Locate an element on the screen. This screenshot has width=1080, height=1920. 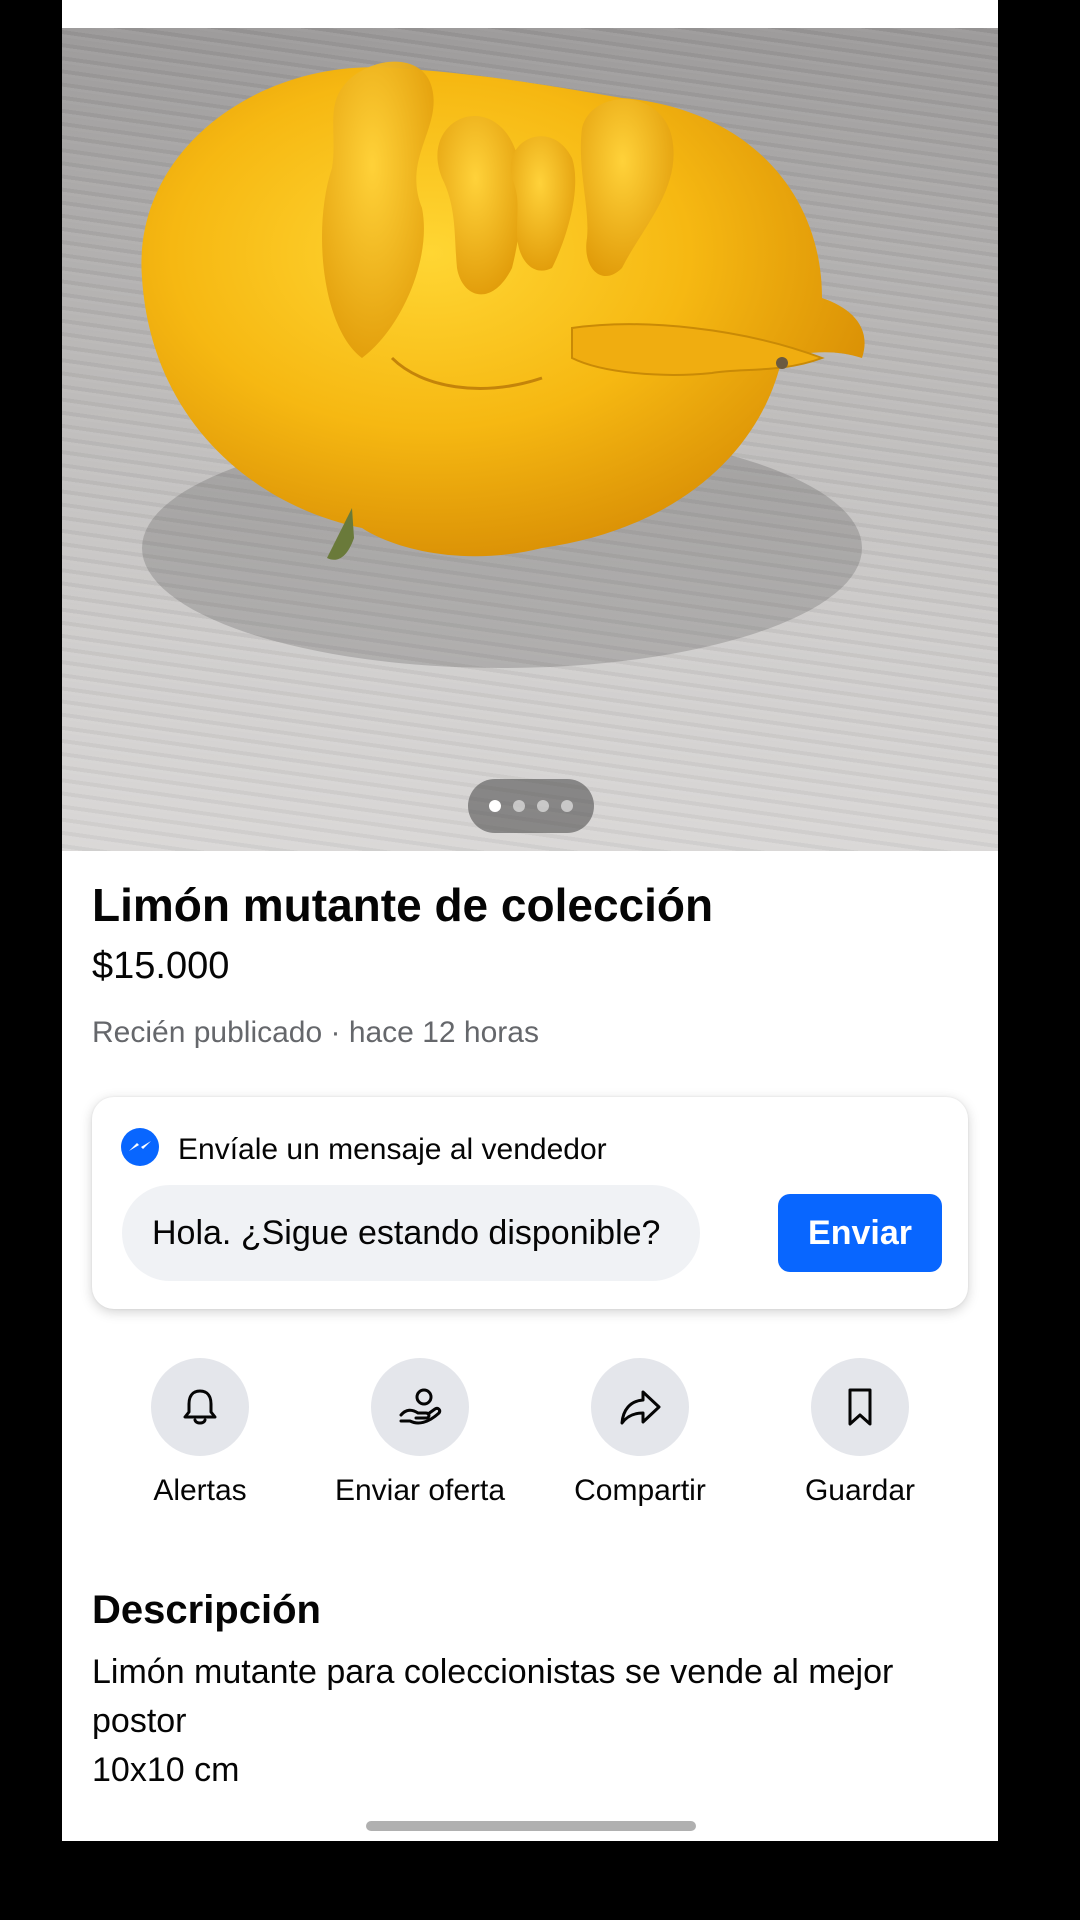
bell-icon is located at coordinates (200, 1407).